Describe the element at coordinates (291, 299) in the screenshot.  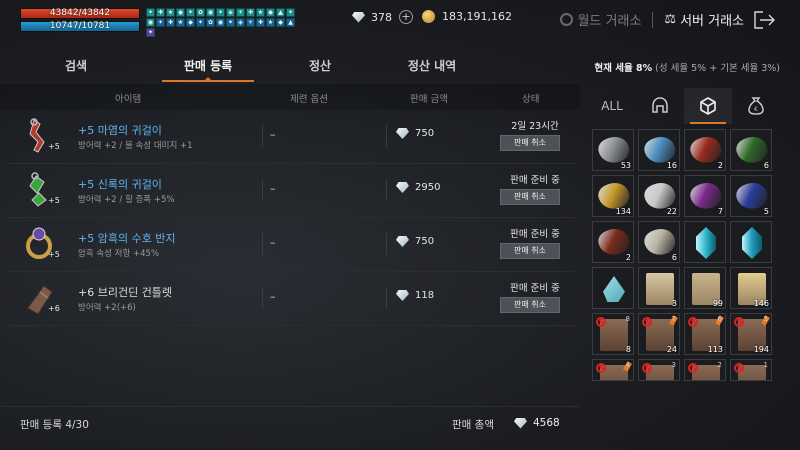
I see `table-row: +6 +6 브리건딘 건틀렛 방어력 +2(+6) – 118 판매 준비 중 판매 취소` at that location.